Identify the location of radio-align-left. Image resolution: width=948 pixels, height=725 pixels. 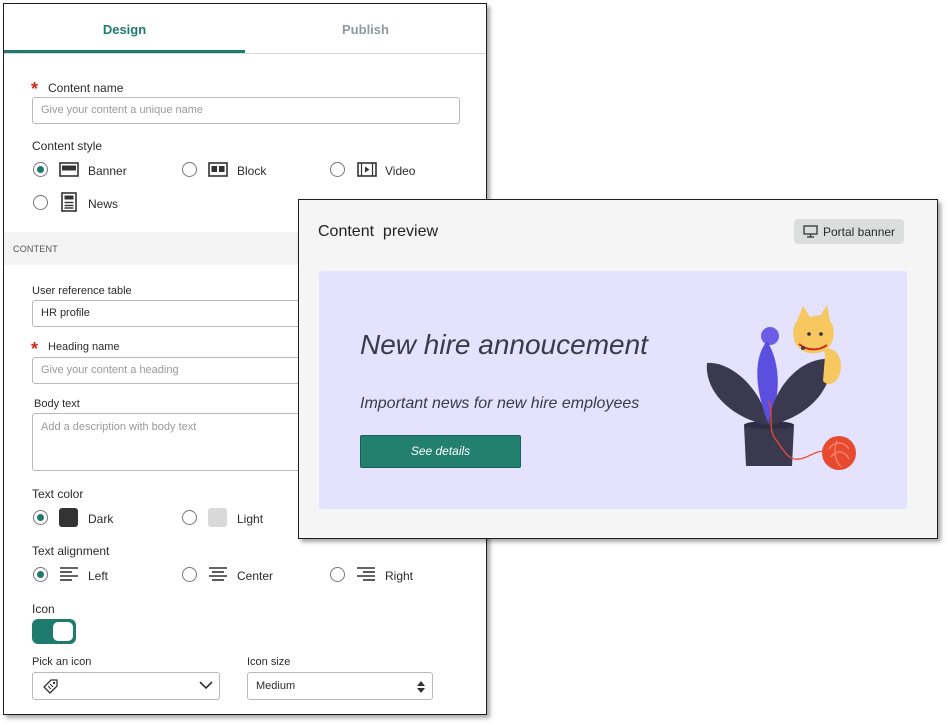
(40, 574).